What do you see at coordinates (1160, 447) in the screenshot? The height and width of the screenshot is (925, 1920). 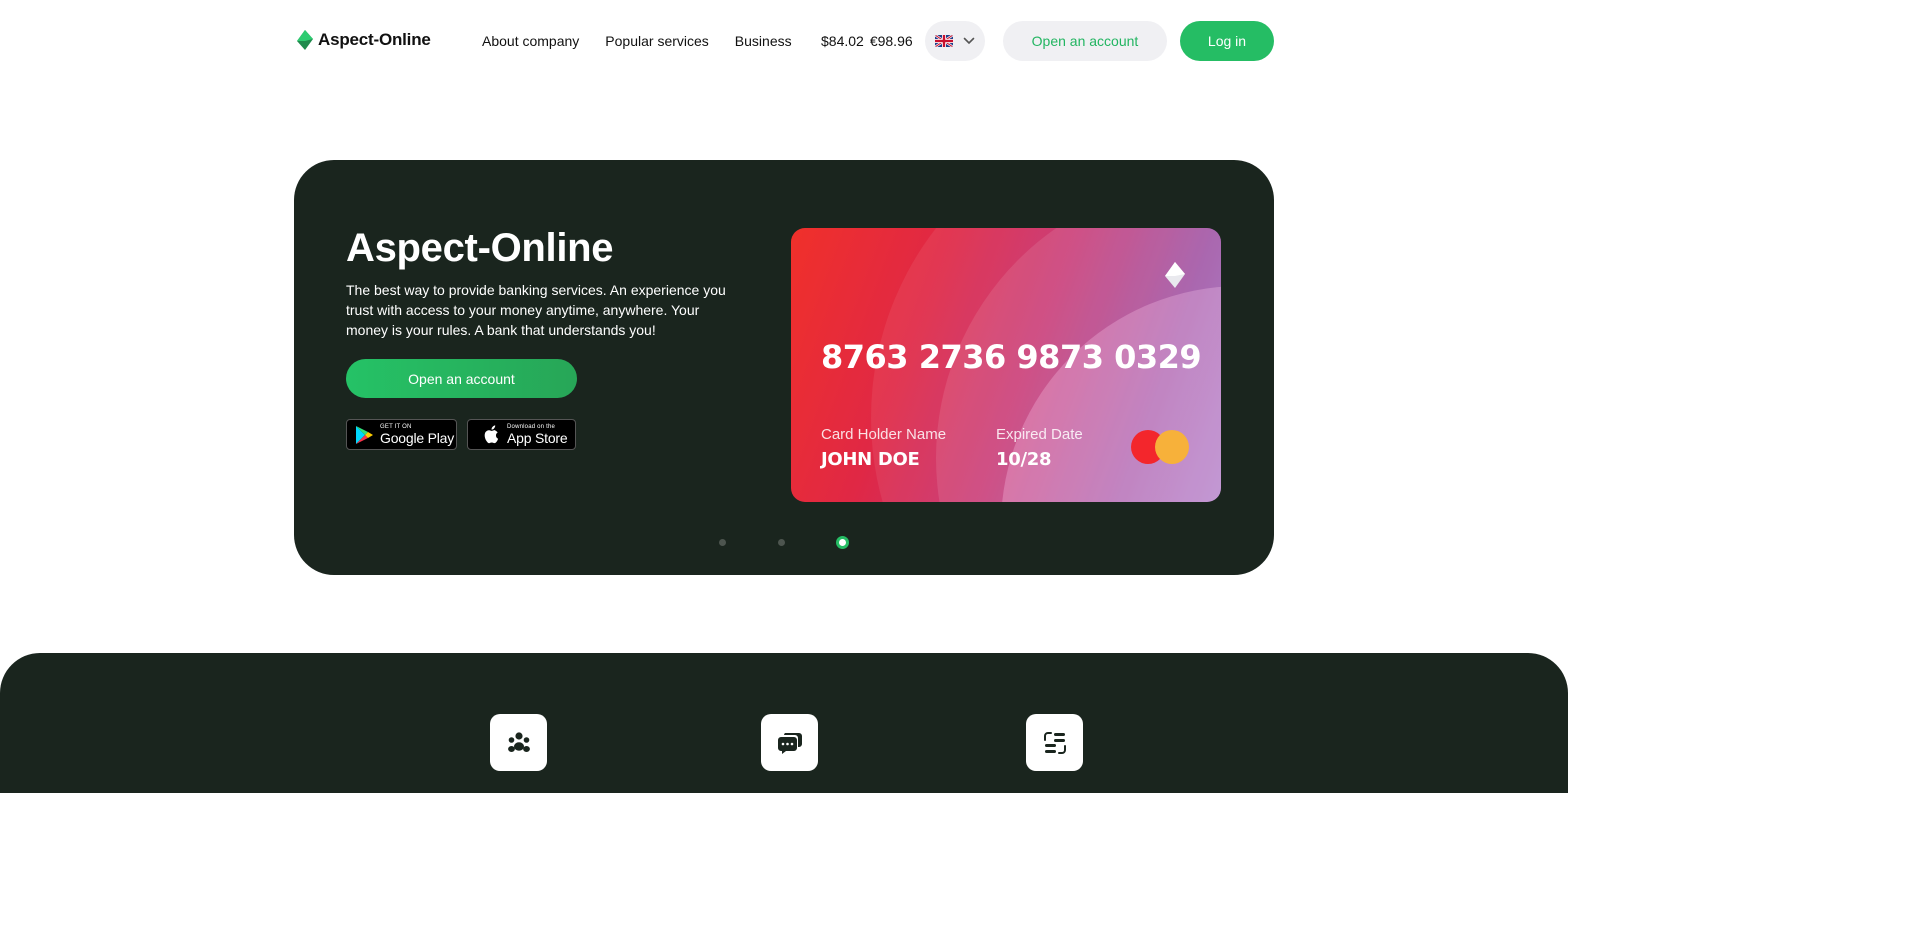 I see `mastercard-icon` at bounding box center [1160, 447].